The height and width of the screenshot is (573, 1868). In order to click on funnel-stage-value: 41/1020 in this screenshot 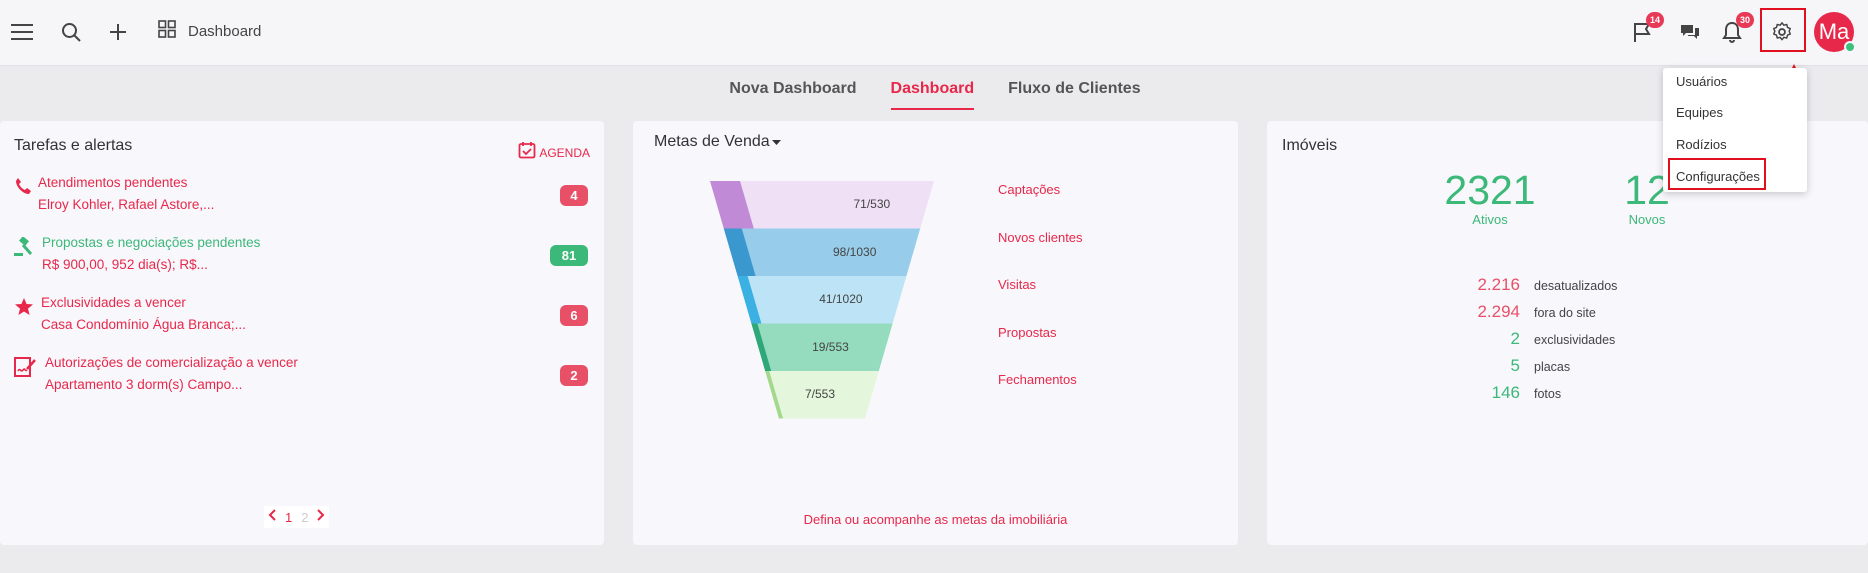, I will do `click(841, 299)`.